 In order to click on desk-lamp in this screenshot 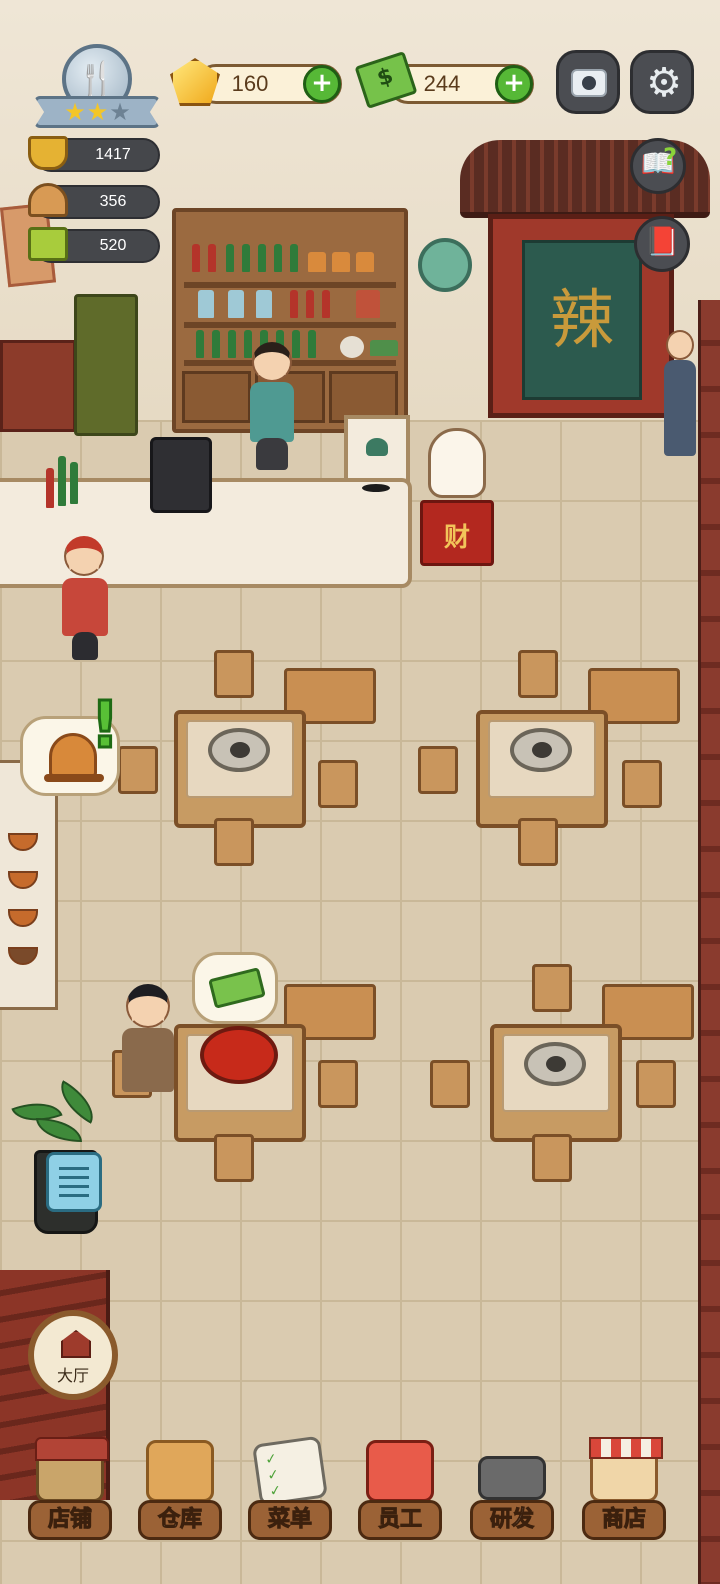, I will do `click(375, 465)`.